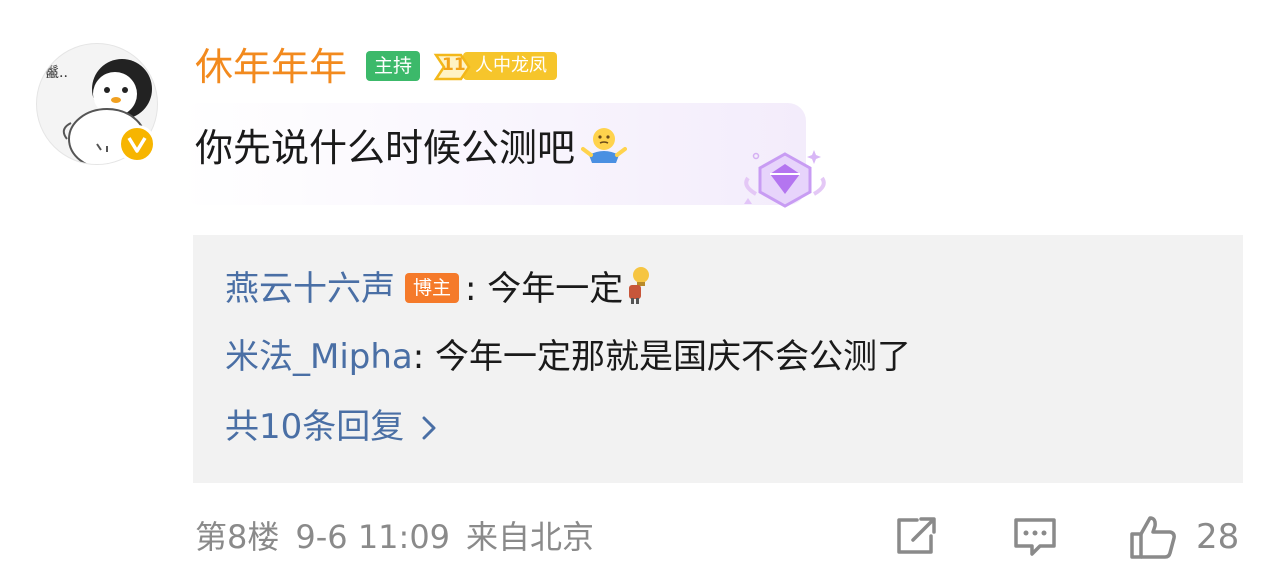  I want to click on like-button, so click(1153, 539).